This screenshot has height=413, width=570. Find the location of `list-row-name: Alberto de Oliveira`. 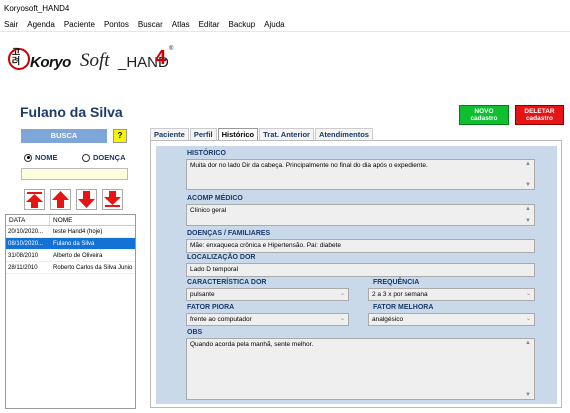

list-row-name: Alberto de Oliveira is located at coordinates (78, 256).